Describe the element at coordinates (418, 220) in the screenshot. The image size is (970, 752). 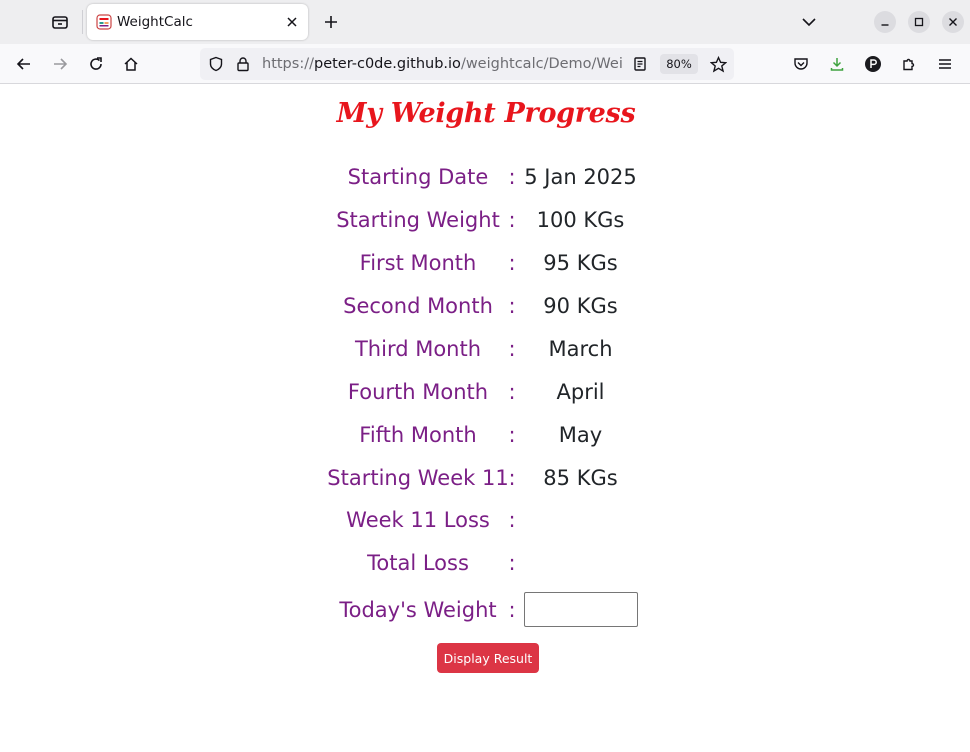
I see `row-label: Starting Weight` at that location.